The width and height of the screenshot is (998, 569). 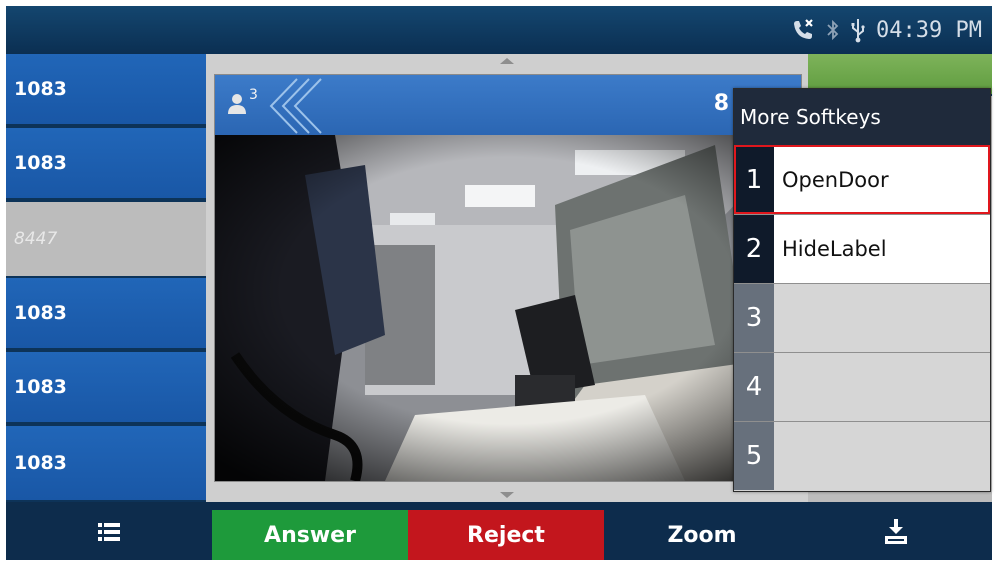 What do you see at coordinates (835, 180) in the screenshot?
I see `option-label: OpenDoor` at bounding box center [835, 180].